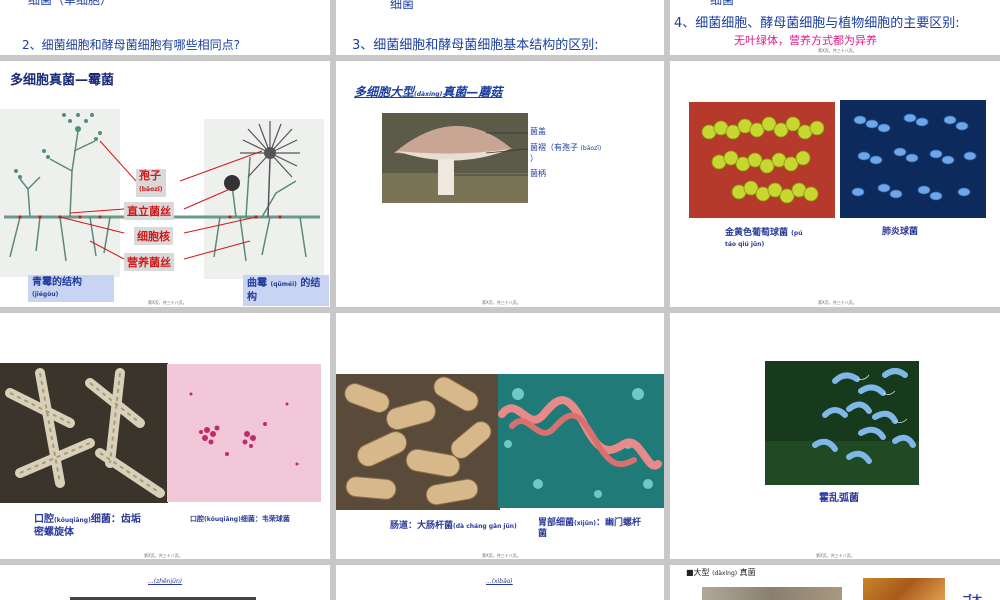 Image resolution: width=1000 pixels, height=600 pixels. Describe the element at coordinates (475, 45) in the screenshot. I see `slide2-line2: 3、细菌细胞和酵母菌细胞基本结构的区别:` at that location.